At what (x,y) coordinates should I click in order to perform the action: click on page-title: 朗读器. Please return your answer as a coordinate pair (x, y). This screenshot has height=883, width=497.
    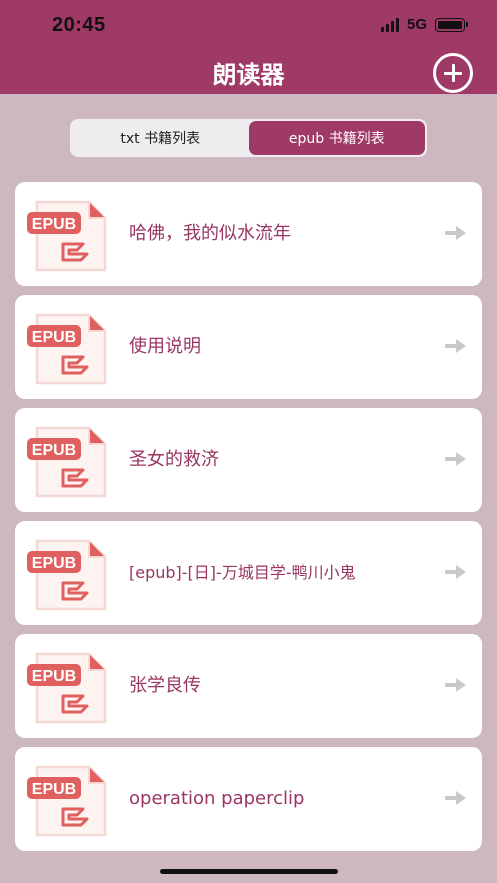
    Looking at the image, I should click on (248, 75).